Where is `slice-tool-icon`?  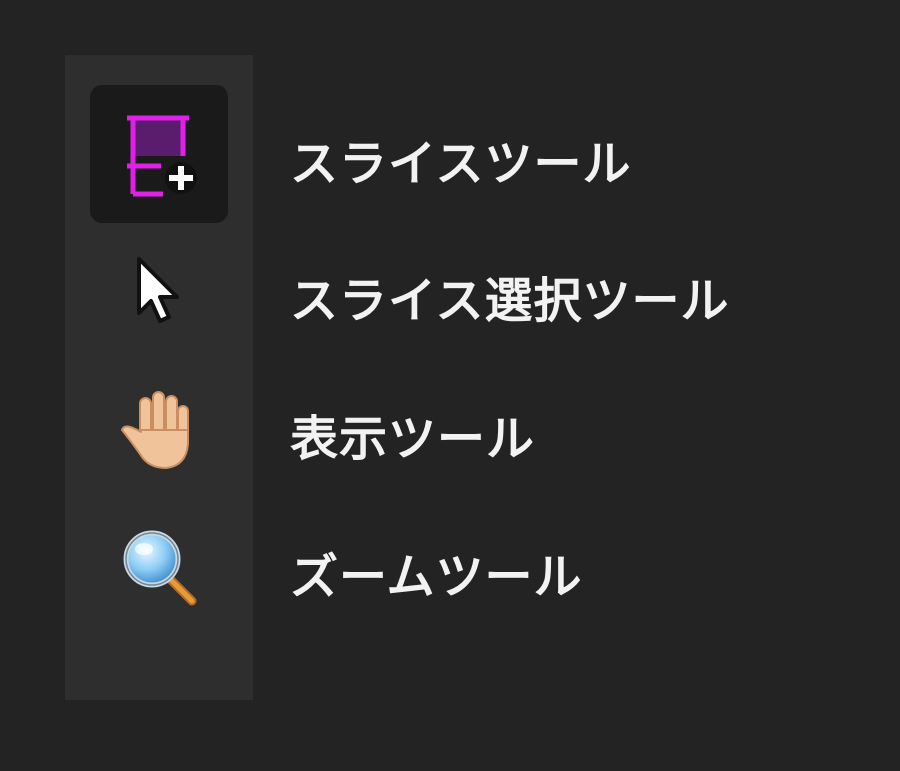 slice-tool-icon is located at coordinates (162, 156).